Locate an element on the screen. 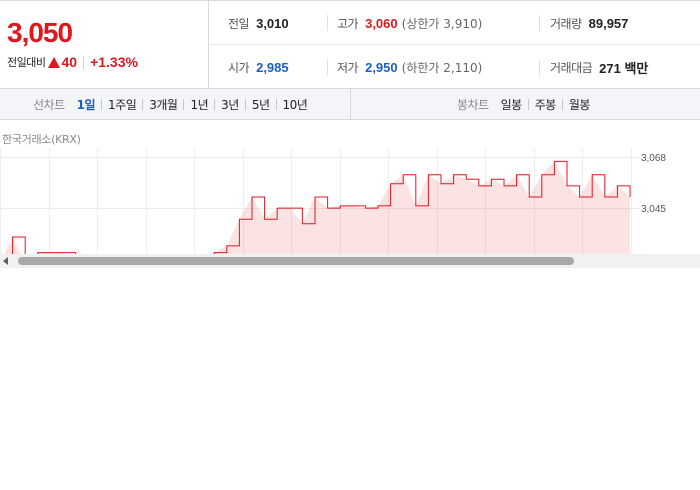 This screenshot has height=490, width=700. tab-monthly: 월봉 is located at coordinates (580, 104).